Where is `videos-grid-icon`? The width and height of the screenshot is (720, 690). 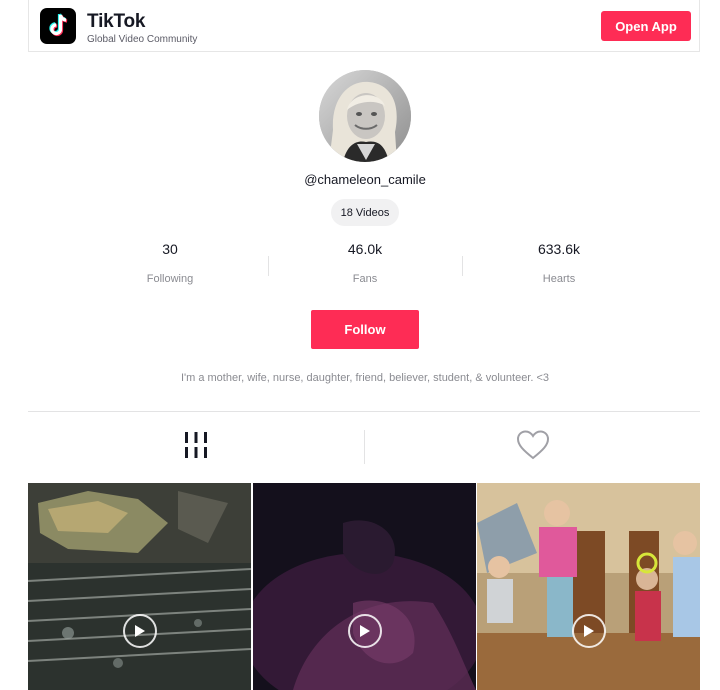
videos-grid-icon is located at coordinates (196, 447).